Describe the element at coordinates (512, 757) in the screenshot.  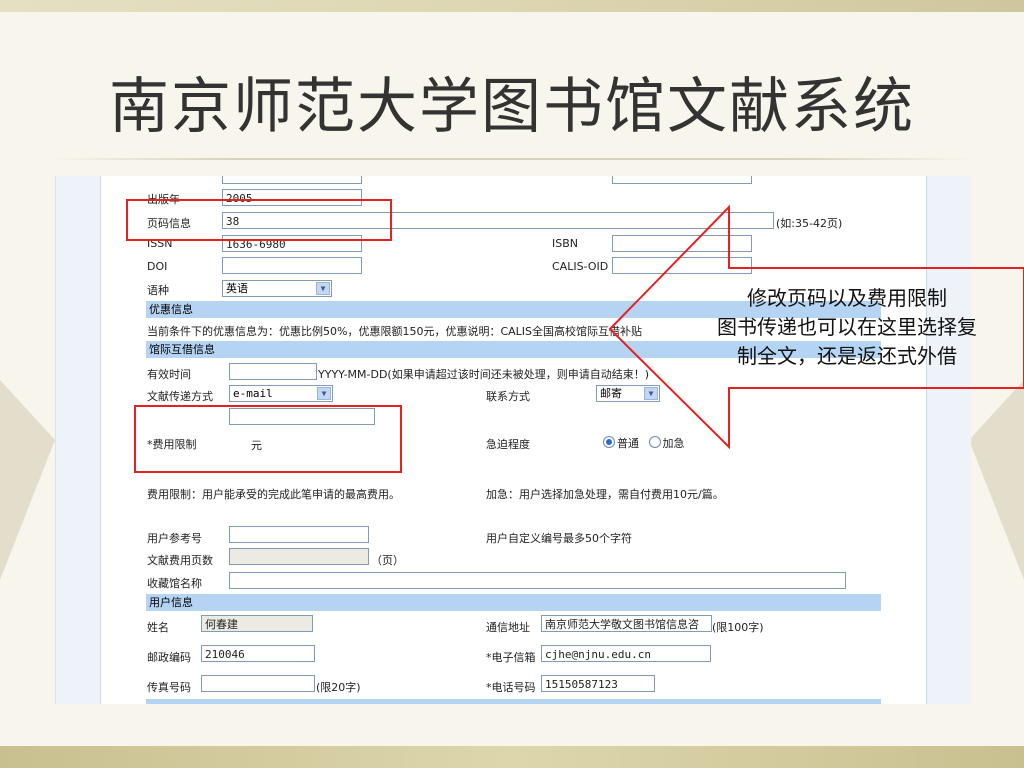
I see `bottom-decor-bar` at that location.